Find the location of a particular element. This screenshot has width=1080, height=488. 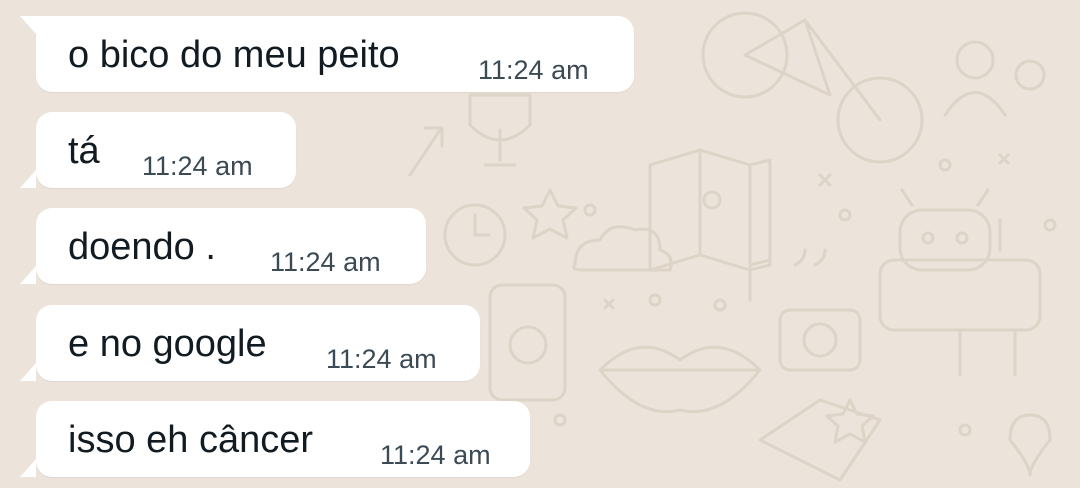

message-text: isso eh câncer is located at coordinates (191, 440).